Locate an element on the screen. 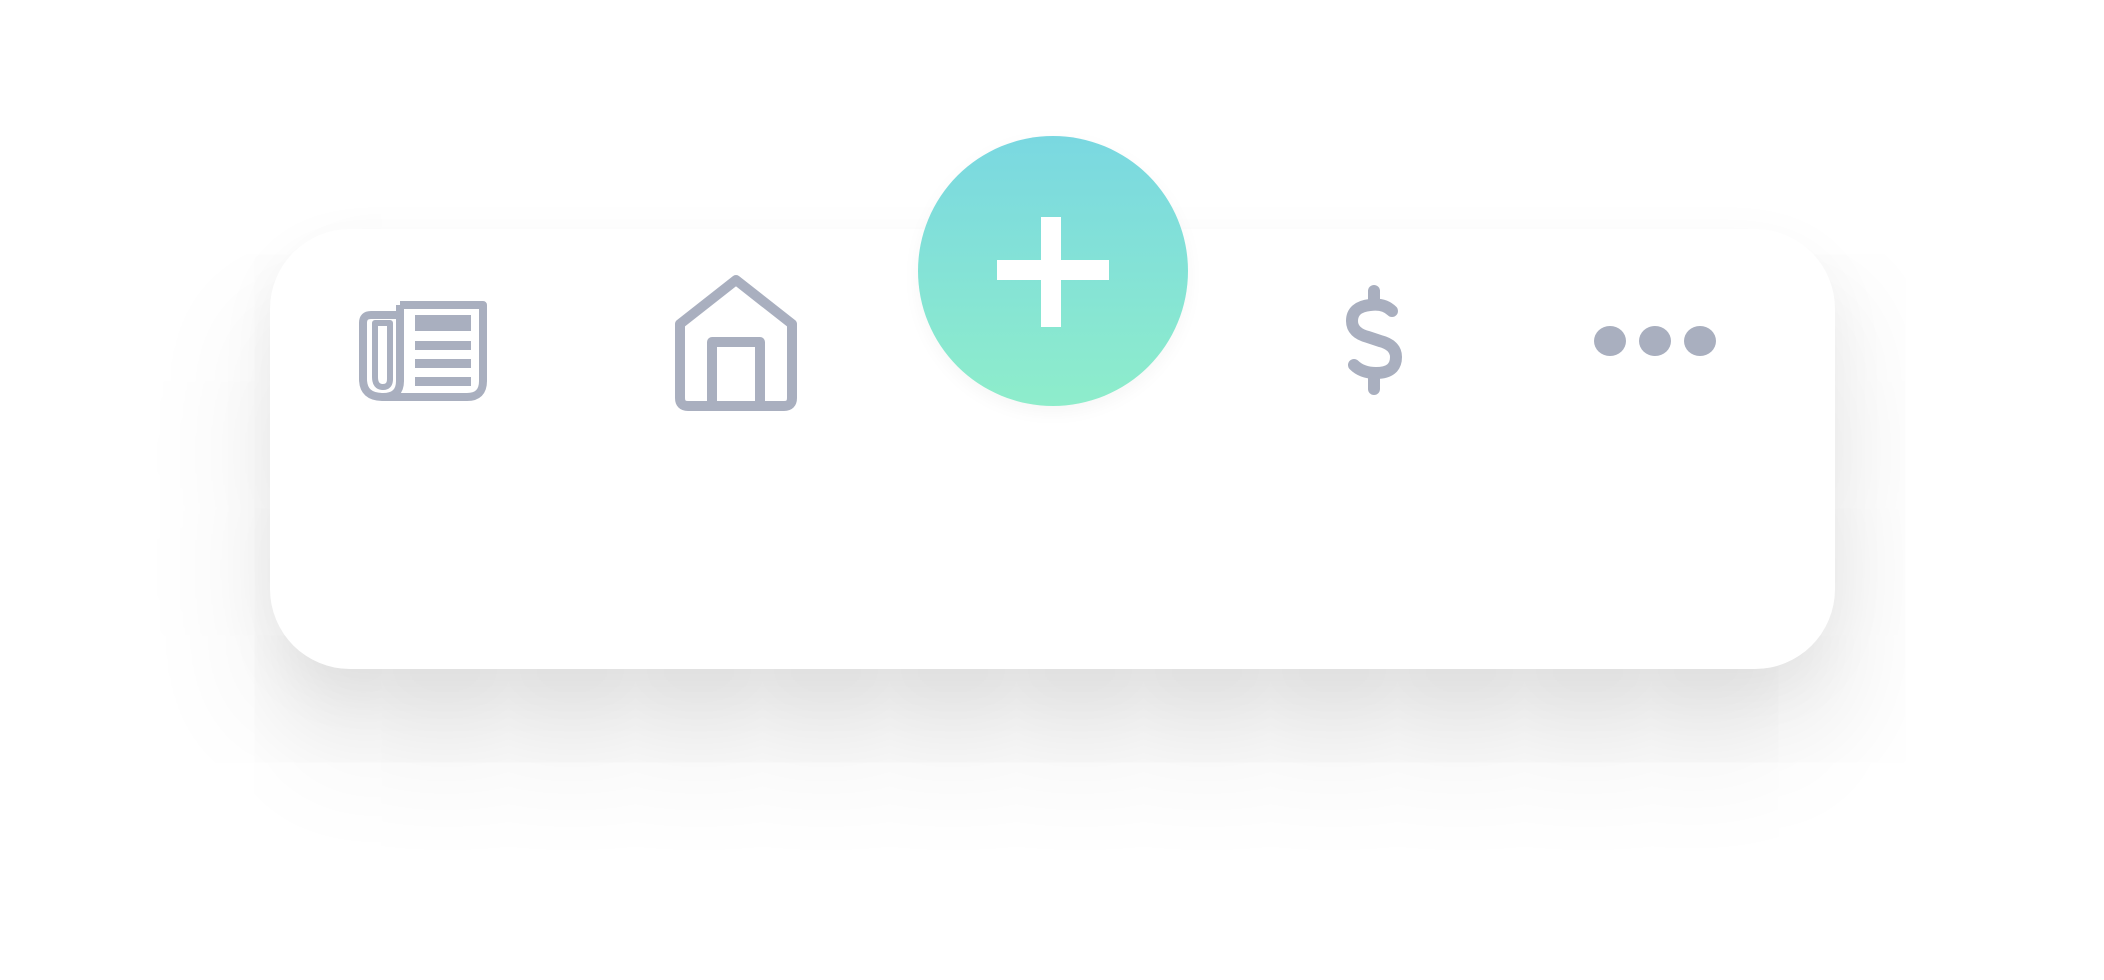 The height and width of the screenshot is (980, 2104). more-horizontal-icon is located at coordinates (1655, 341).